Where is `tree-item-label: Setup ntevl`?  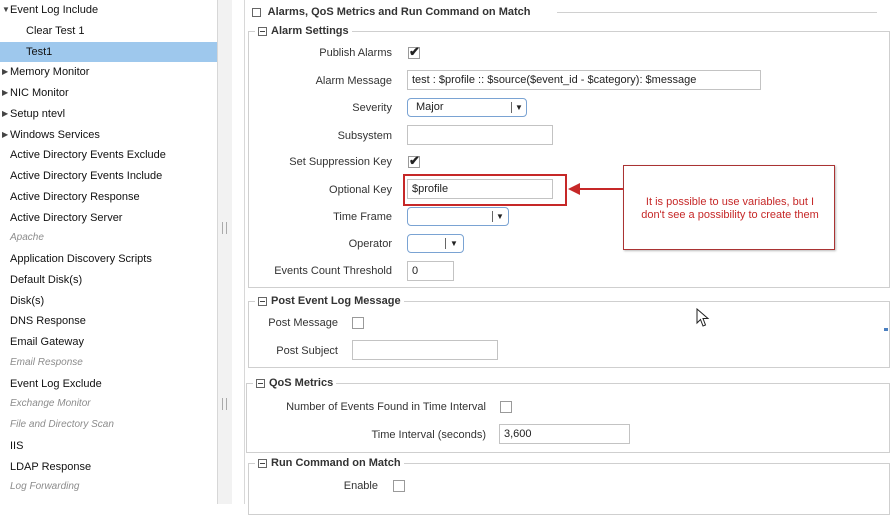 tree-item-label: Setup ntevl is located at coordinates (38, 113).